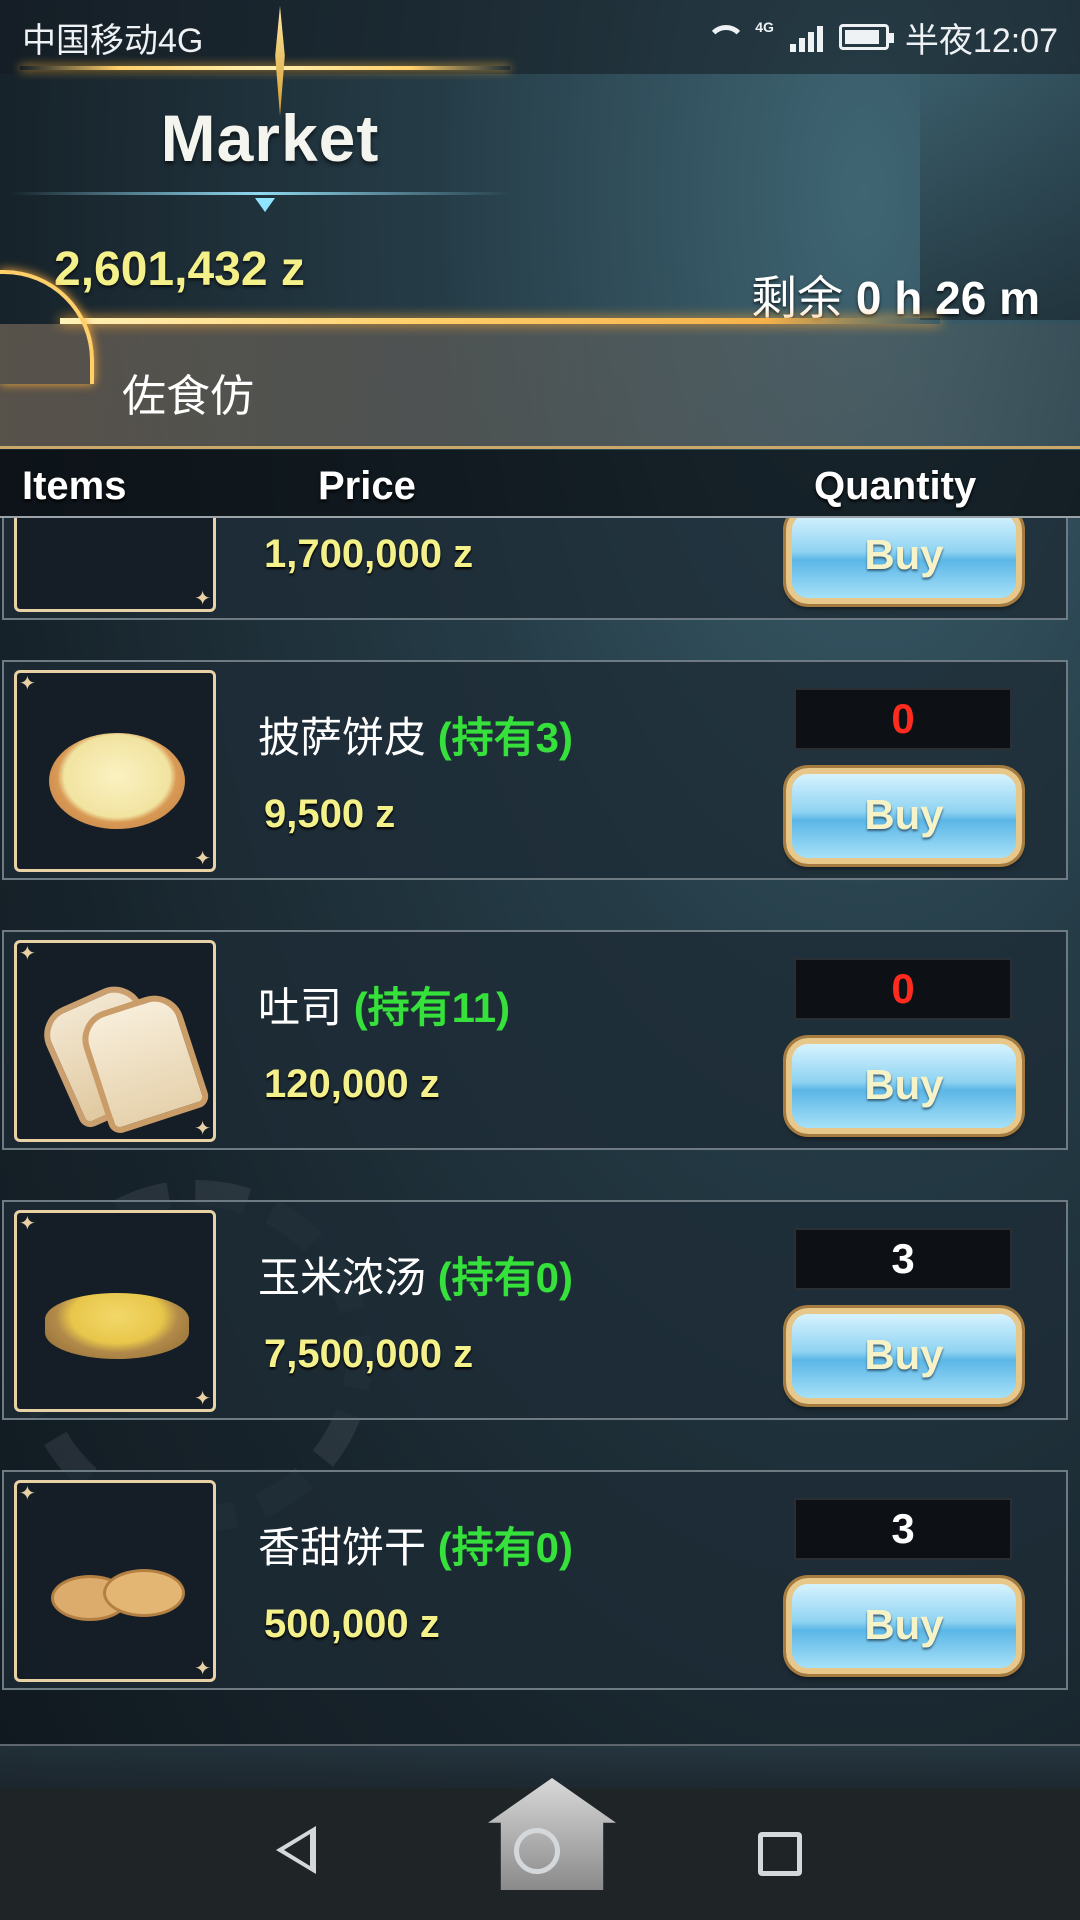 Image resolution: width=1080 pixels, height=1920 pixels. I want to click on page-title: Market, so click(270, 138).